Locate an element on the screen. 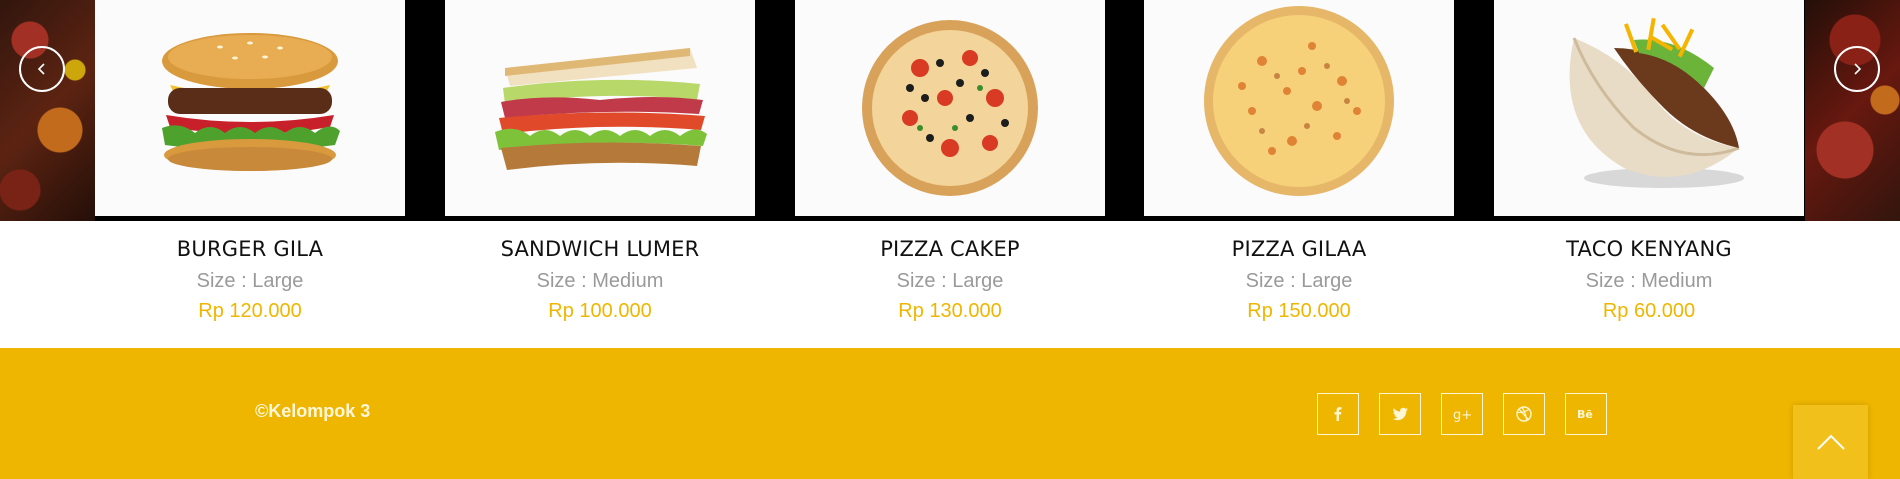 The width and height of the screenshot is (1900, 479). product-image-sandwich is located at coordinates (600, 108).